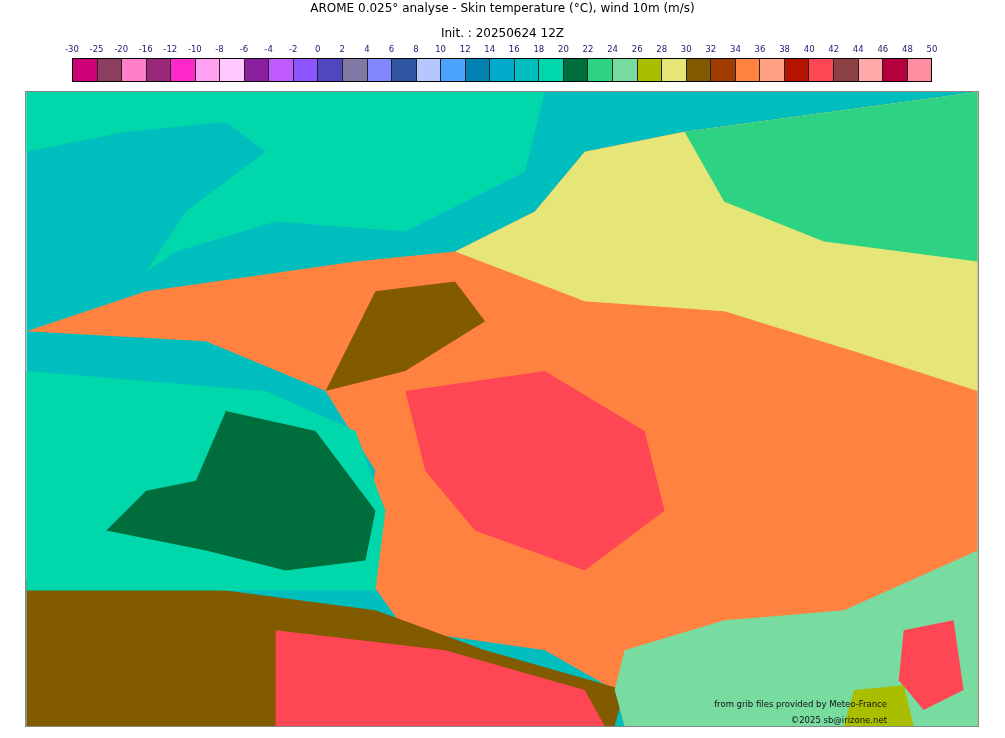 This screenshot has height=738, width=1005. I want to click on colorbar-tick-label: 14, so click(490, 49).